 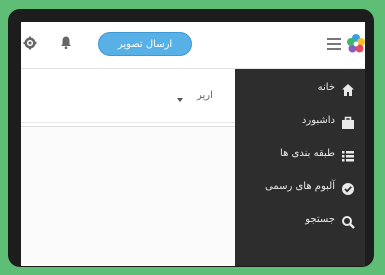 What do you see at coordinates (300, 123) in the screenshot?
I see `drawer-item-dashboard: داشبورد` at bounding box center [300, 123].